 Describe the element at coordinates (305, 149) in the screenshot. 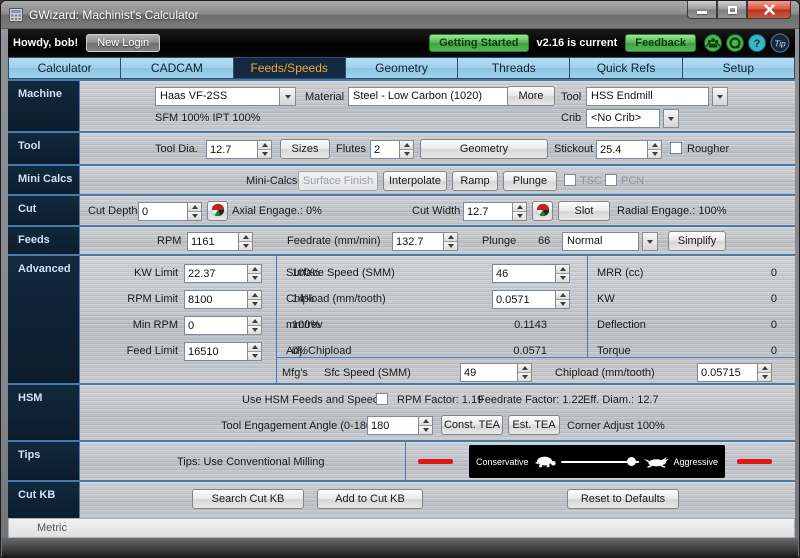

I see `sizes-button: Sizes` at that location.